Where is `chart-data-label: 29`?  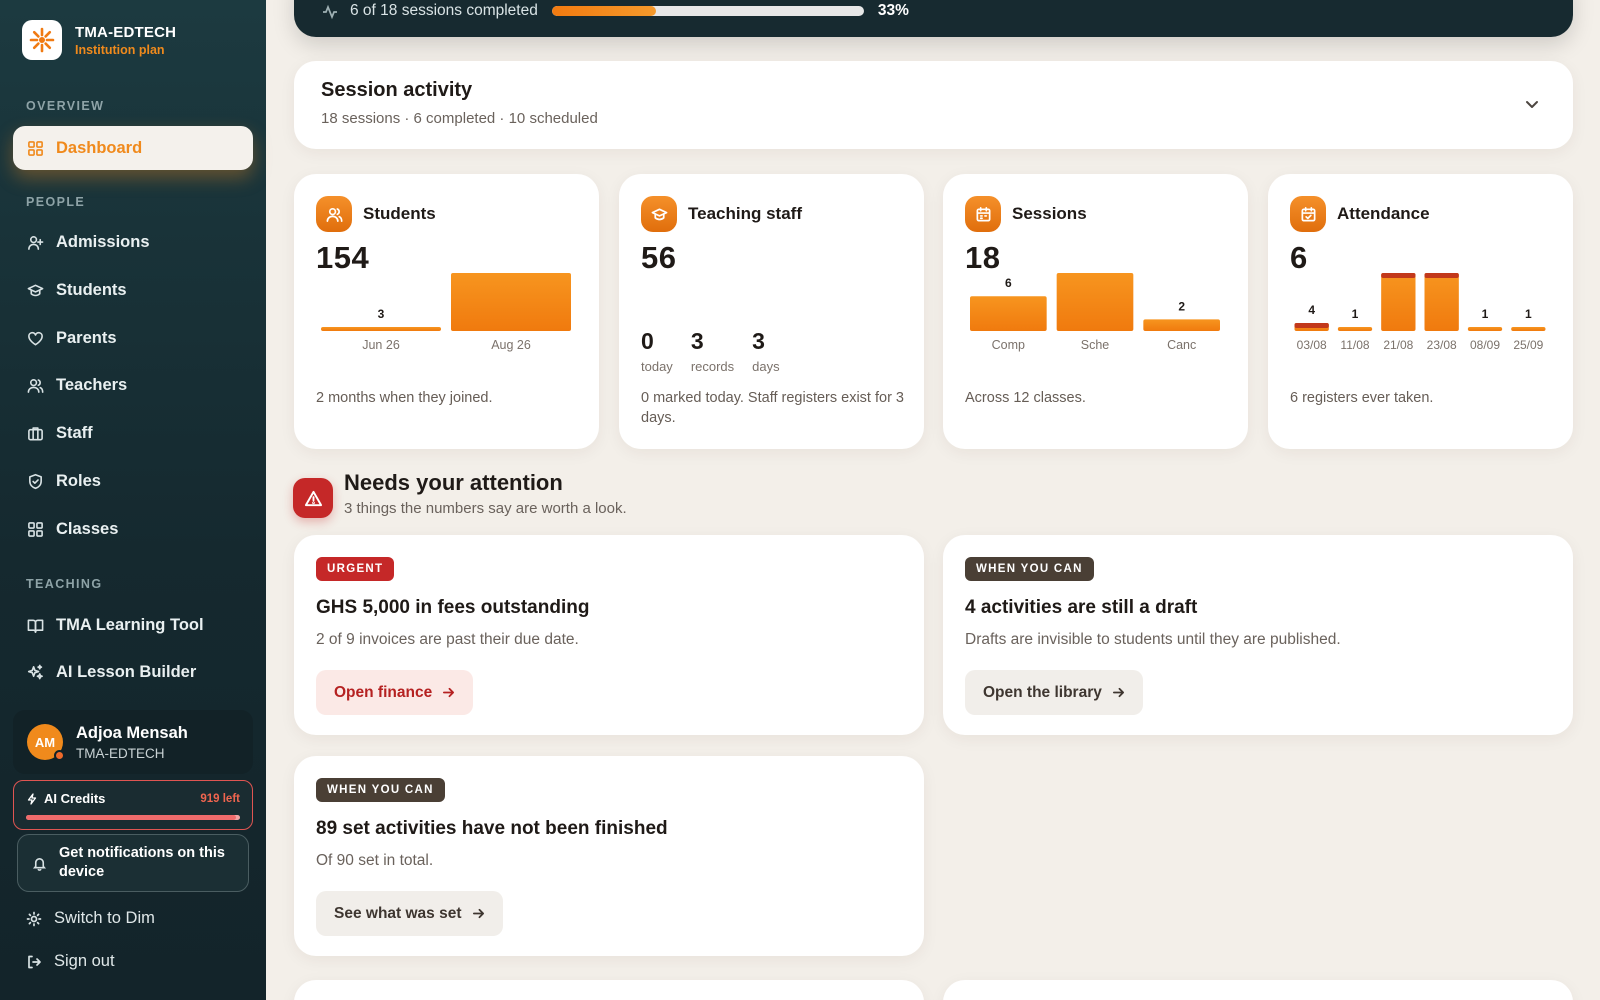
chart-data-label: 29 is located at coordinates (1442, 266).